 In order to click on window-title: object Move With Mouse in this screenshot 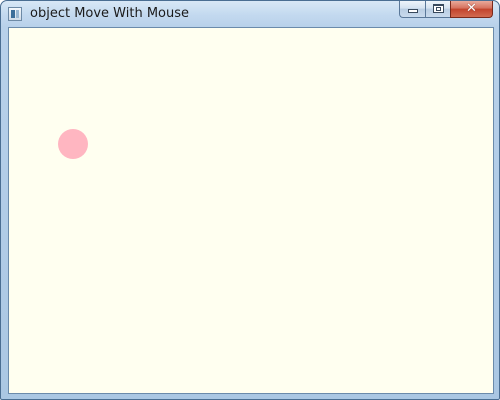, I will do `click(110, 13)`.